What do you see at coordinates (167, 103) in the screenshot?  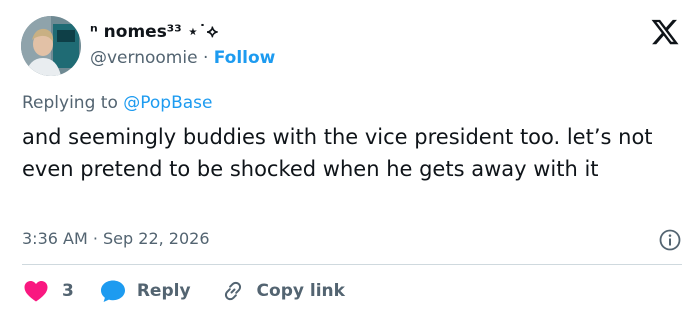 I see `reply-mention-link: @PopBase` at bounding box center [167, 103].